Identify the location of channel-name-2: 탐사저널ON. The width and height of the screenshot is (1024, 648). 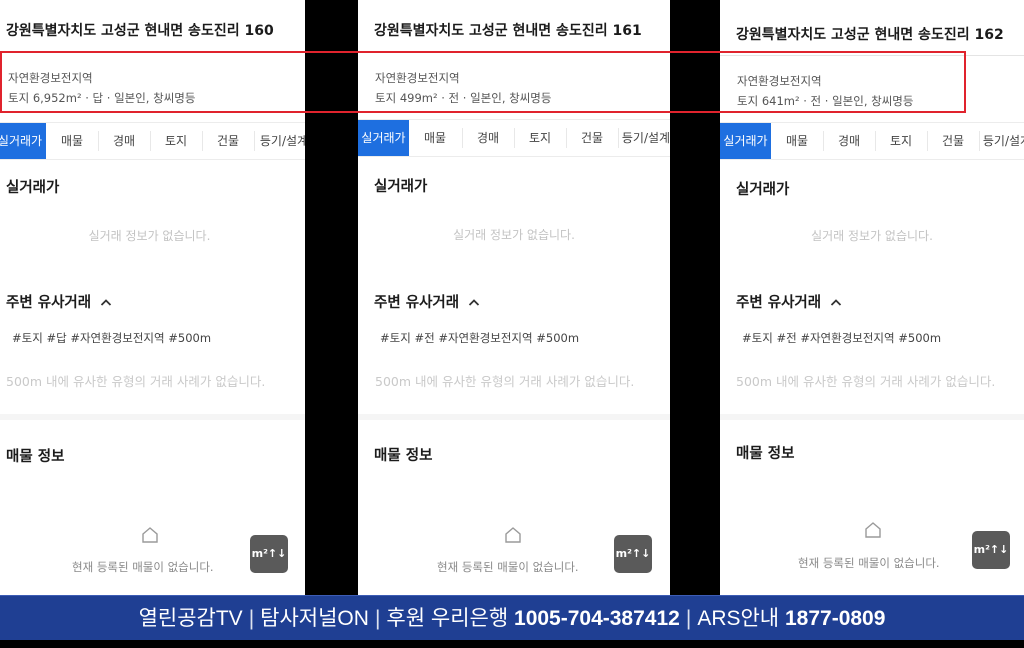
(314, 618).